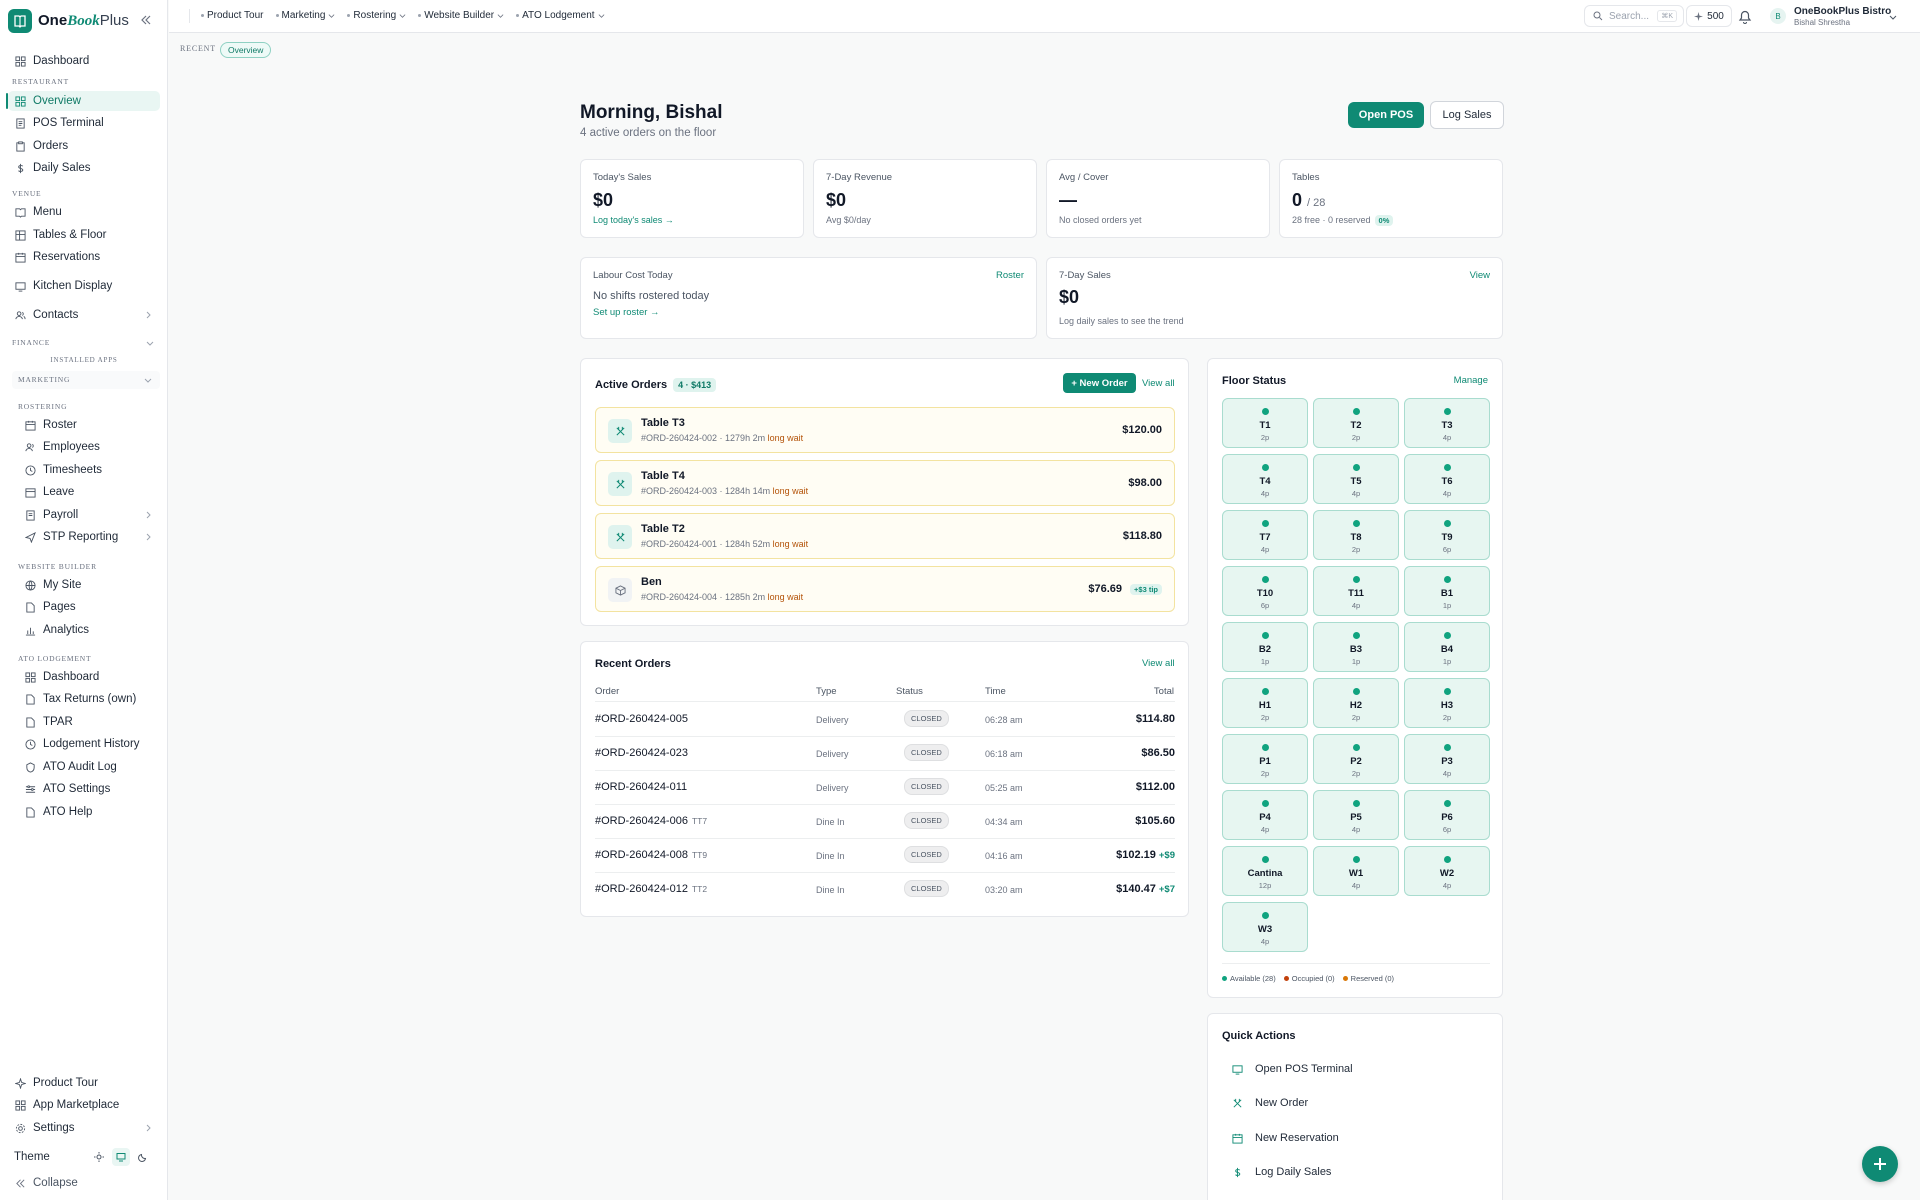  I want to click on sidebar-item-roster: Roster, so click(89, 425).